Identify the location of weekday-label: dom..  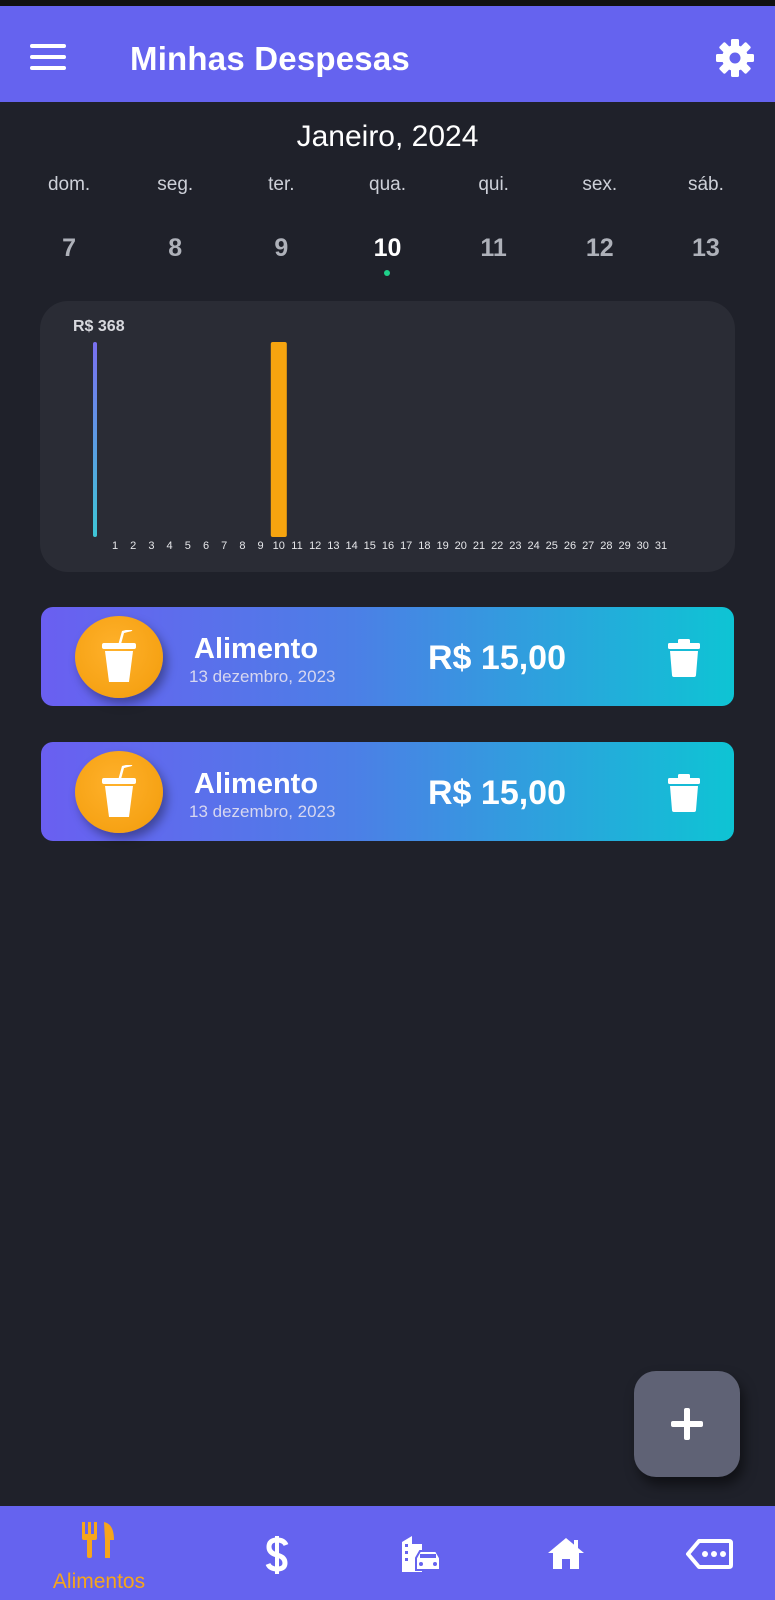
(69, 184).